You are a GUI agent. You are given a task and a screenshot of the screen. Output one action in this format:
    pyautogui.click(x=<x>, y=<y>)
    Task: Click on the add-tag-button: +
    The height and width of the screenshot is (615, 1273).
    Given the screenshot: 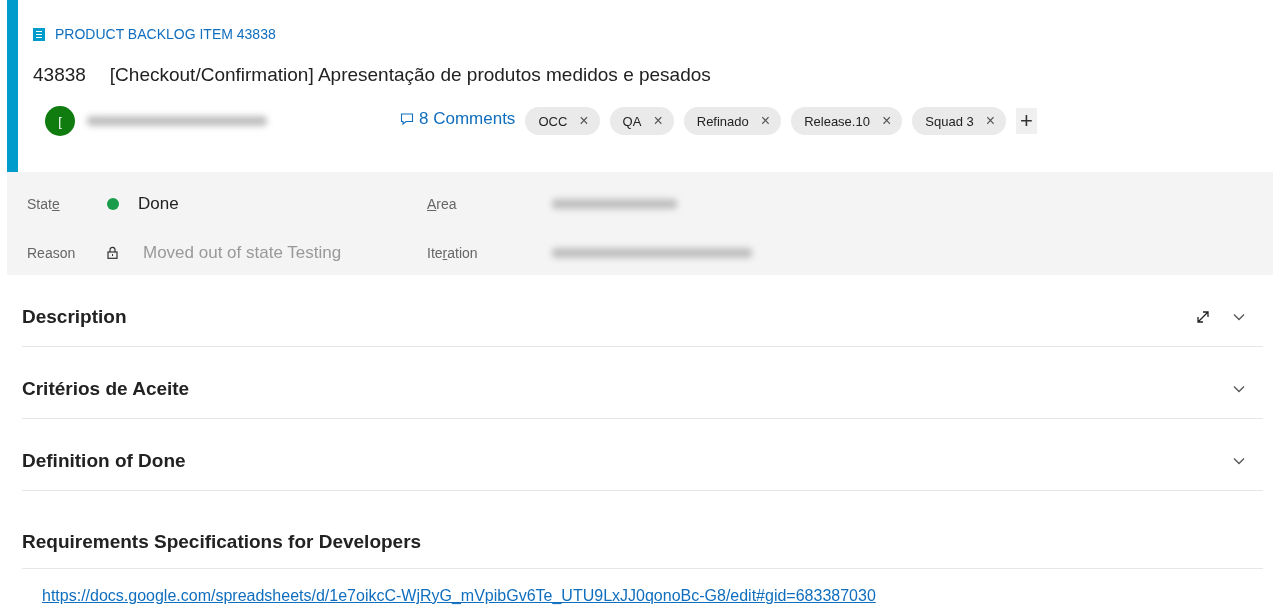 What is the action you would take?
    pyautogui.click(x=1026, y=121)
    